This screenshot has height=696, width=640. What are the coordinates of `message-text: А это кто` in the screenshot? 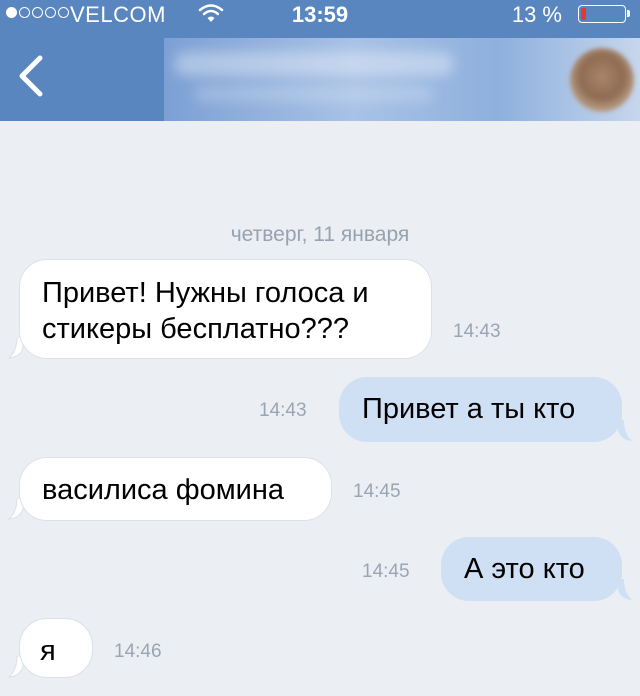 It's located at (524, 569).